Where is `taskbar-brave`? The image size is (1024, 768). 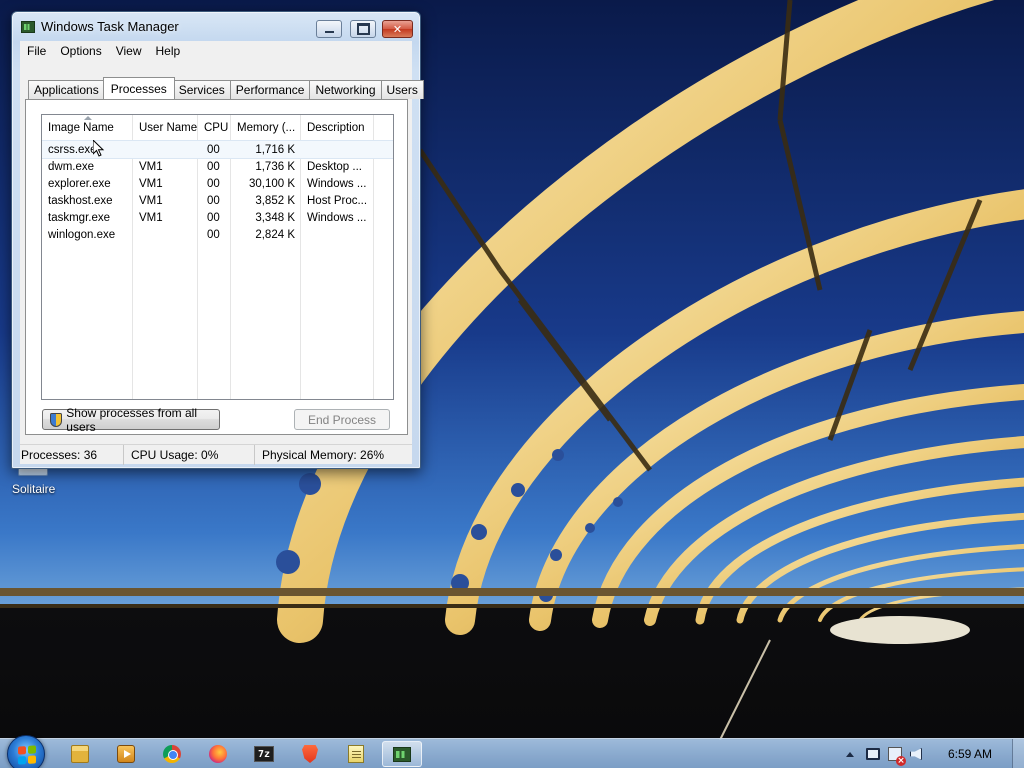 taskbar-brave is located at coordinates (310, 754).